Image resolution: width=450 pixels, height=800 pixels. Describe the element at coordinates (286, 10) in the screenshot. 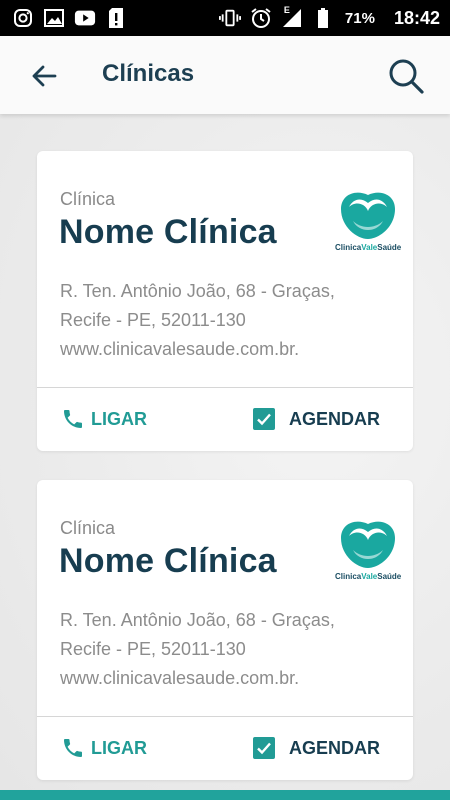

I see `network-type-label: E` at that location.